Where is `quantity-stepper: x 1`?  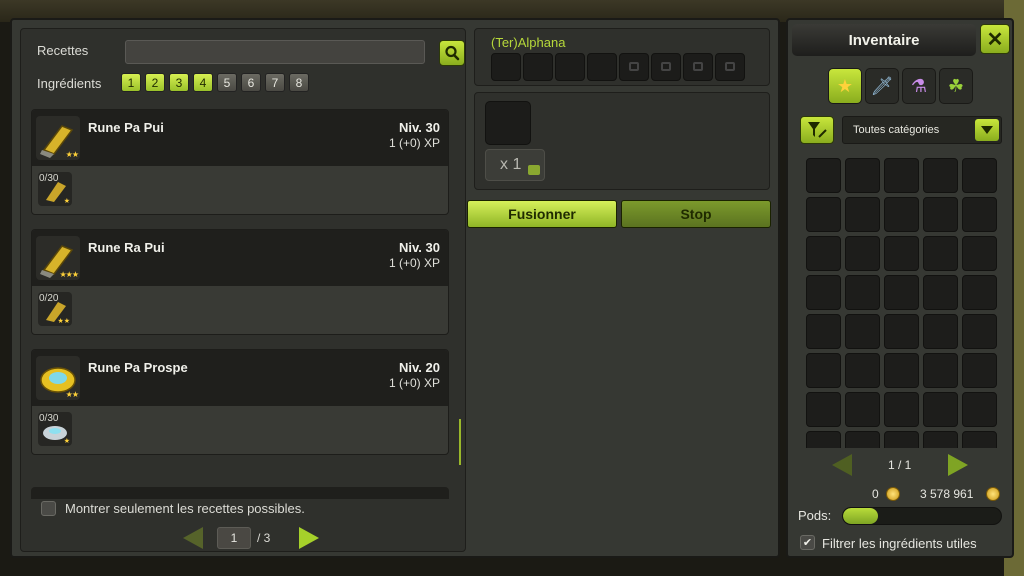
quantity-stepper: x 1 is located at coordinates (515, 165).